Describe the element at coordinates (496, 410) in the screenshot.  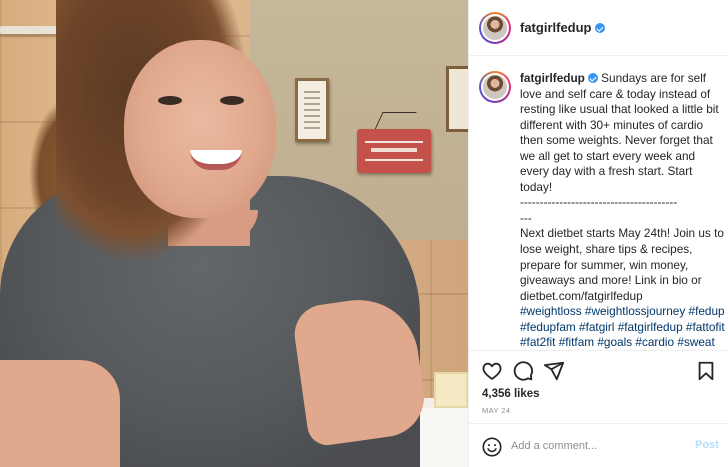
I see `post-date: MAY 24` at that location.